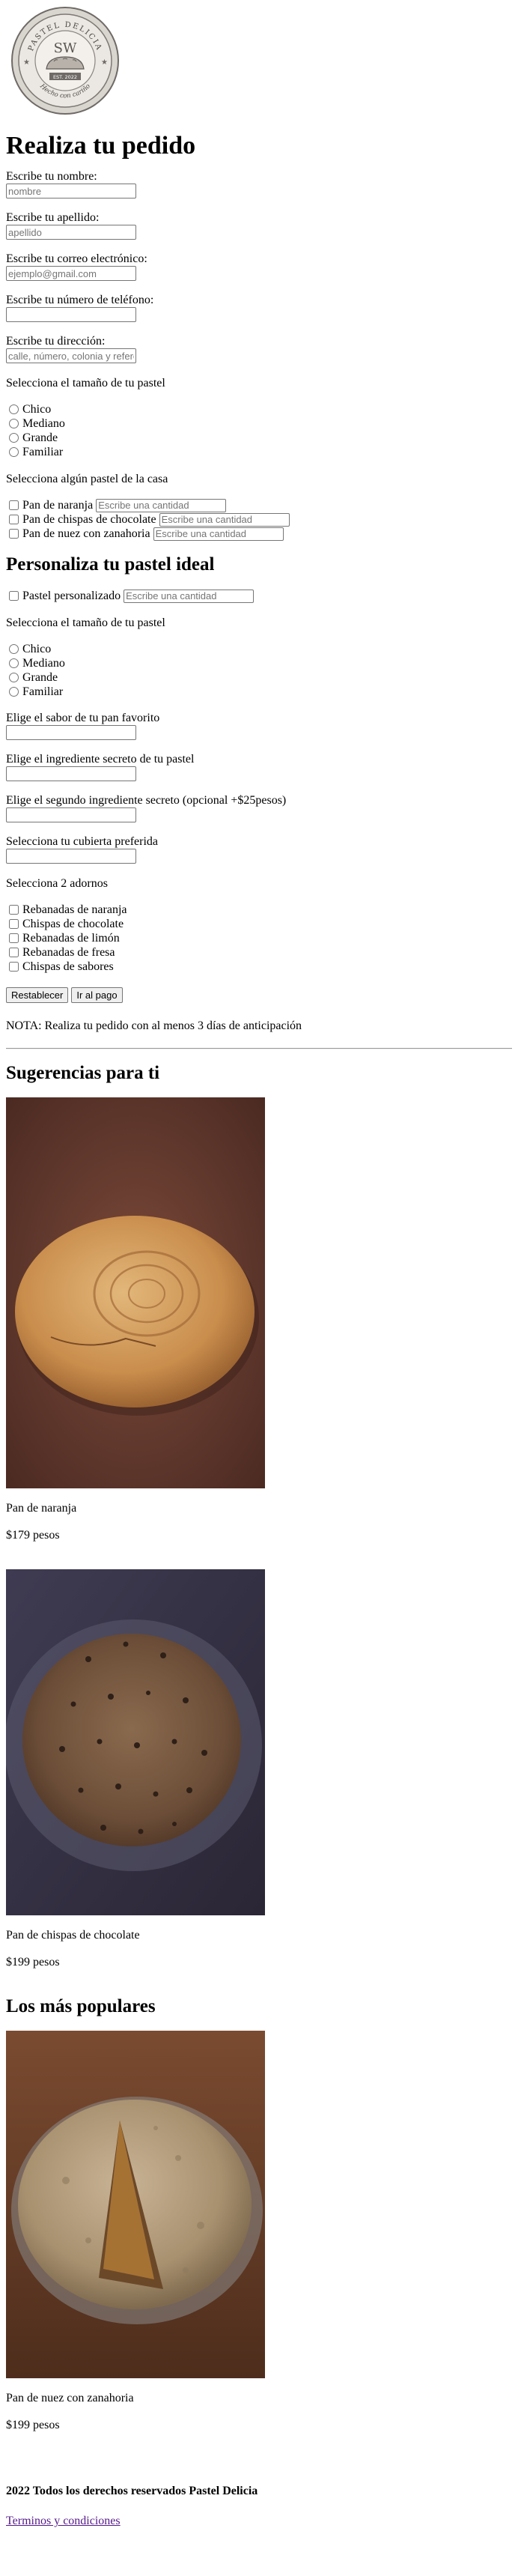  Describe the element at coordinates (70, 2398) in the screenshot. I see `product-name: Pan de nuez con zanahoria` at that location.